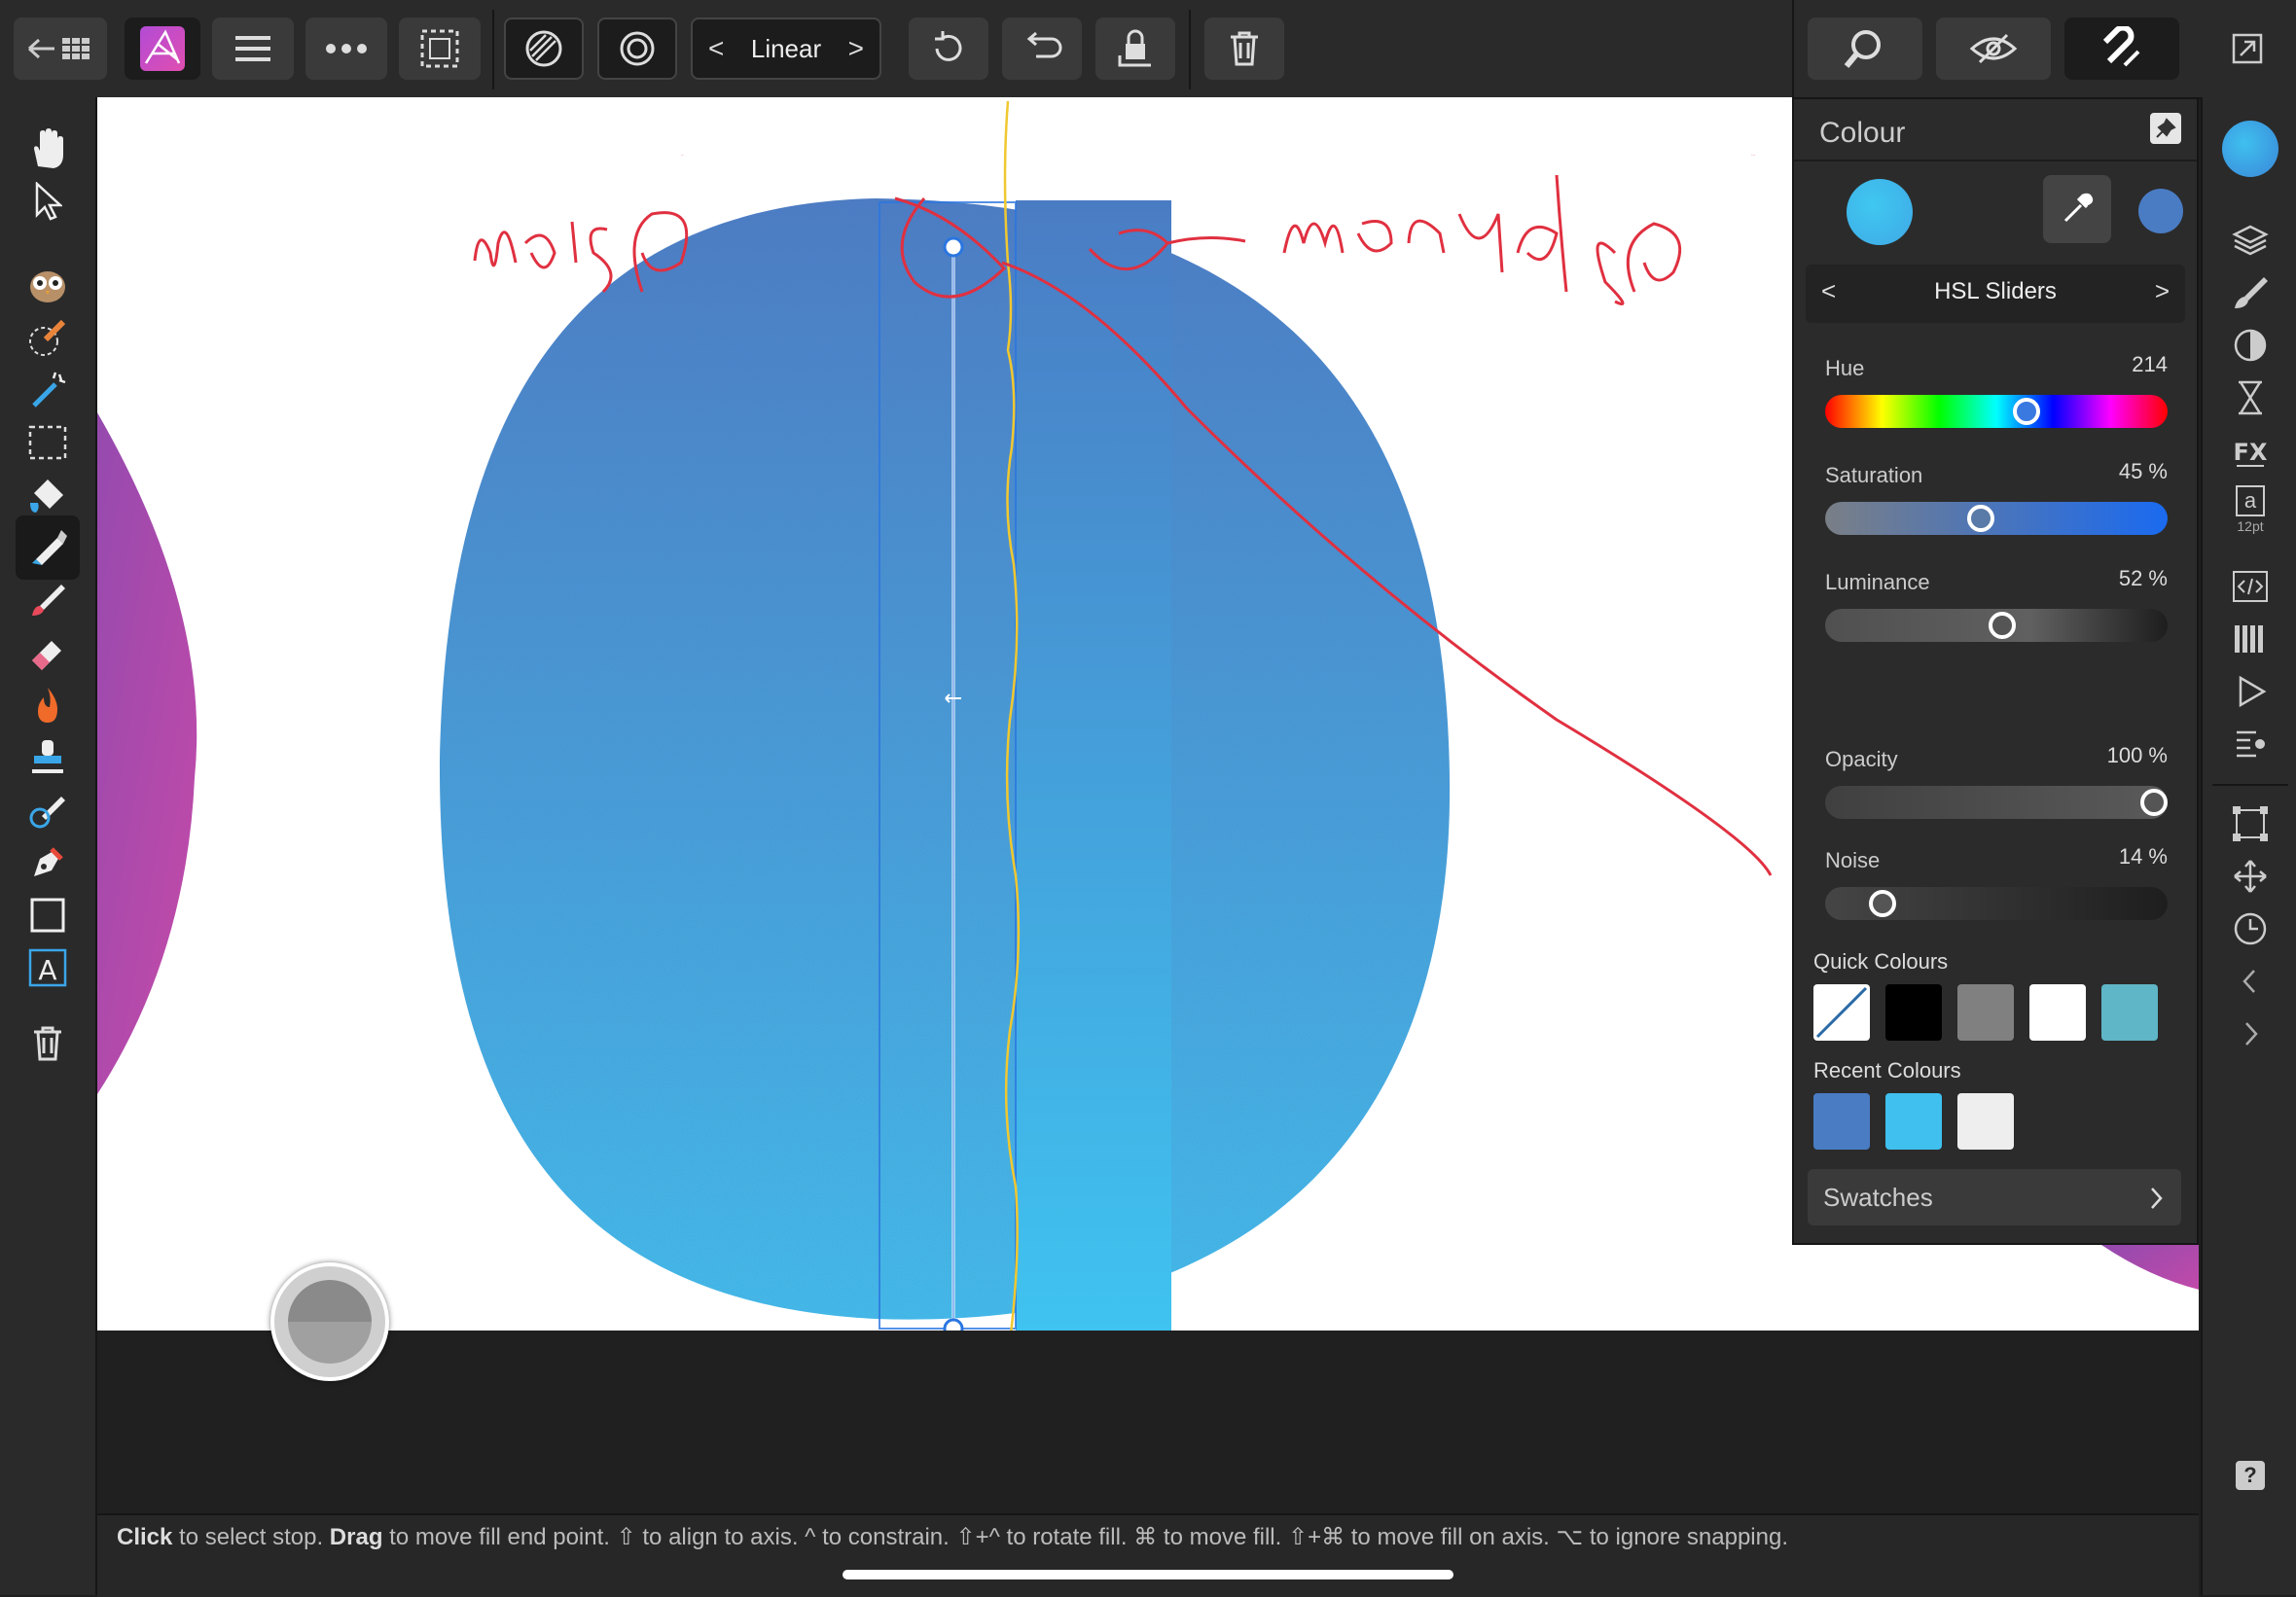 This screenshot has height=1597, width=2296. I want to click on stroke-colour-well, so click(2160, 211).